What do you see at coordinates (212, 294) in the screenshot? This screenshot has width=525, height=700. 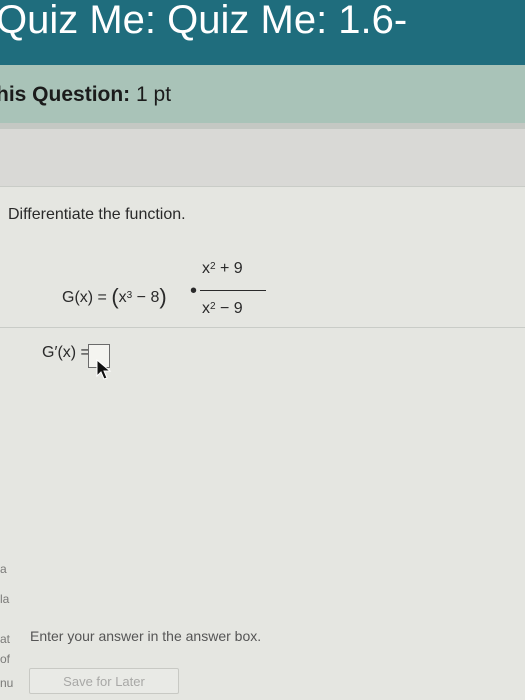 I see `function-expression: G(x) = (x3 − 8) • x2 + 9 x2 − 9` at bounding box center [212, 294].